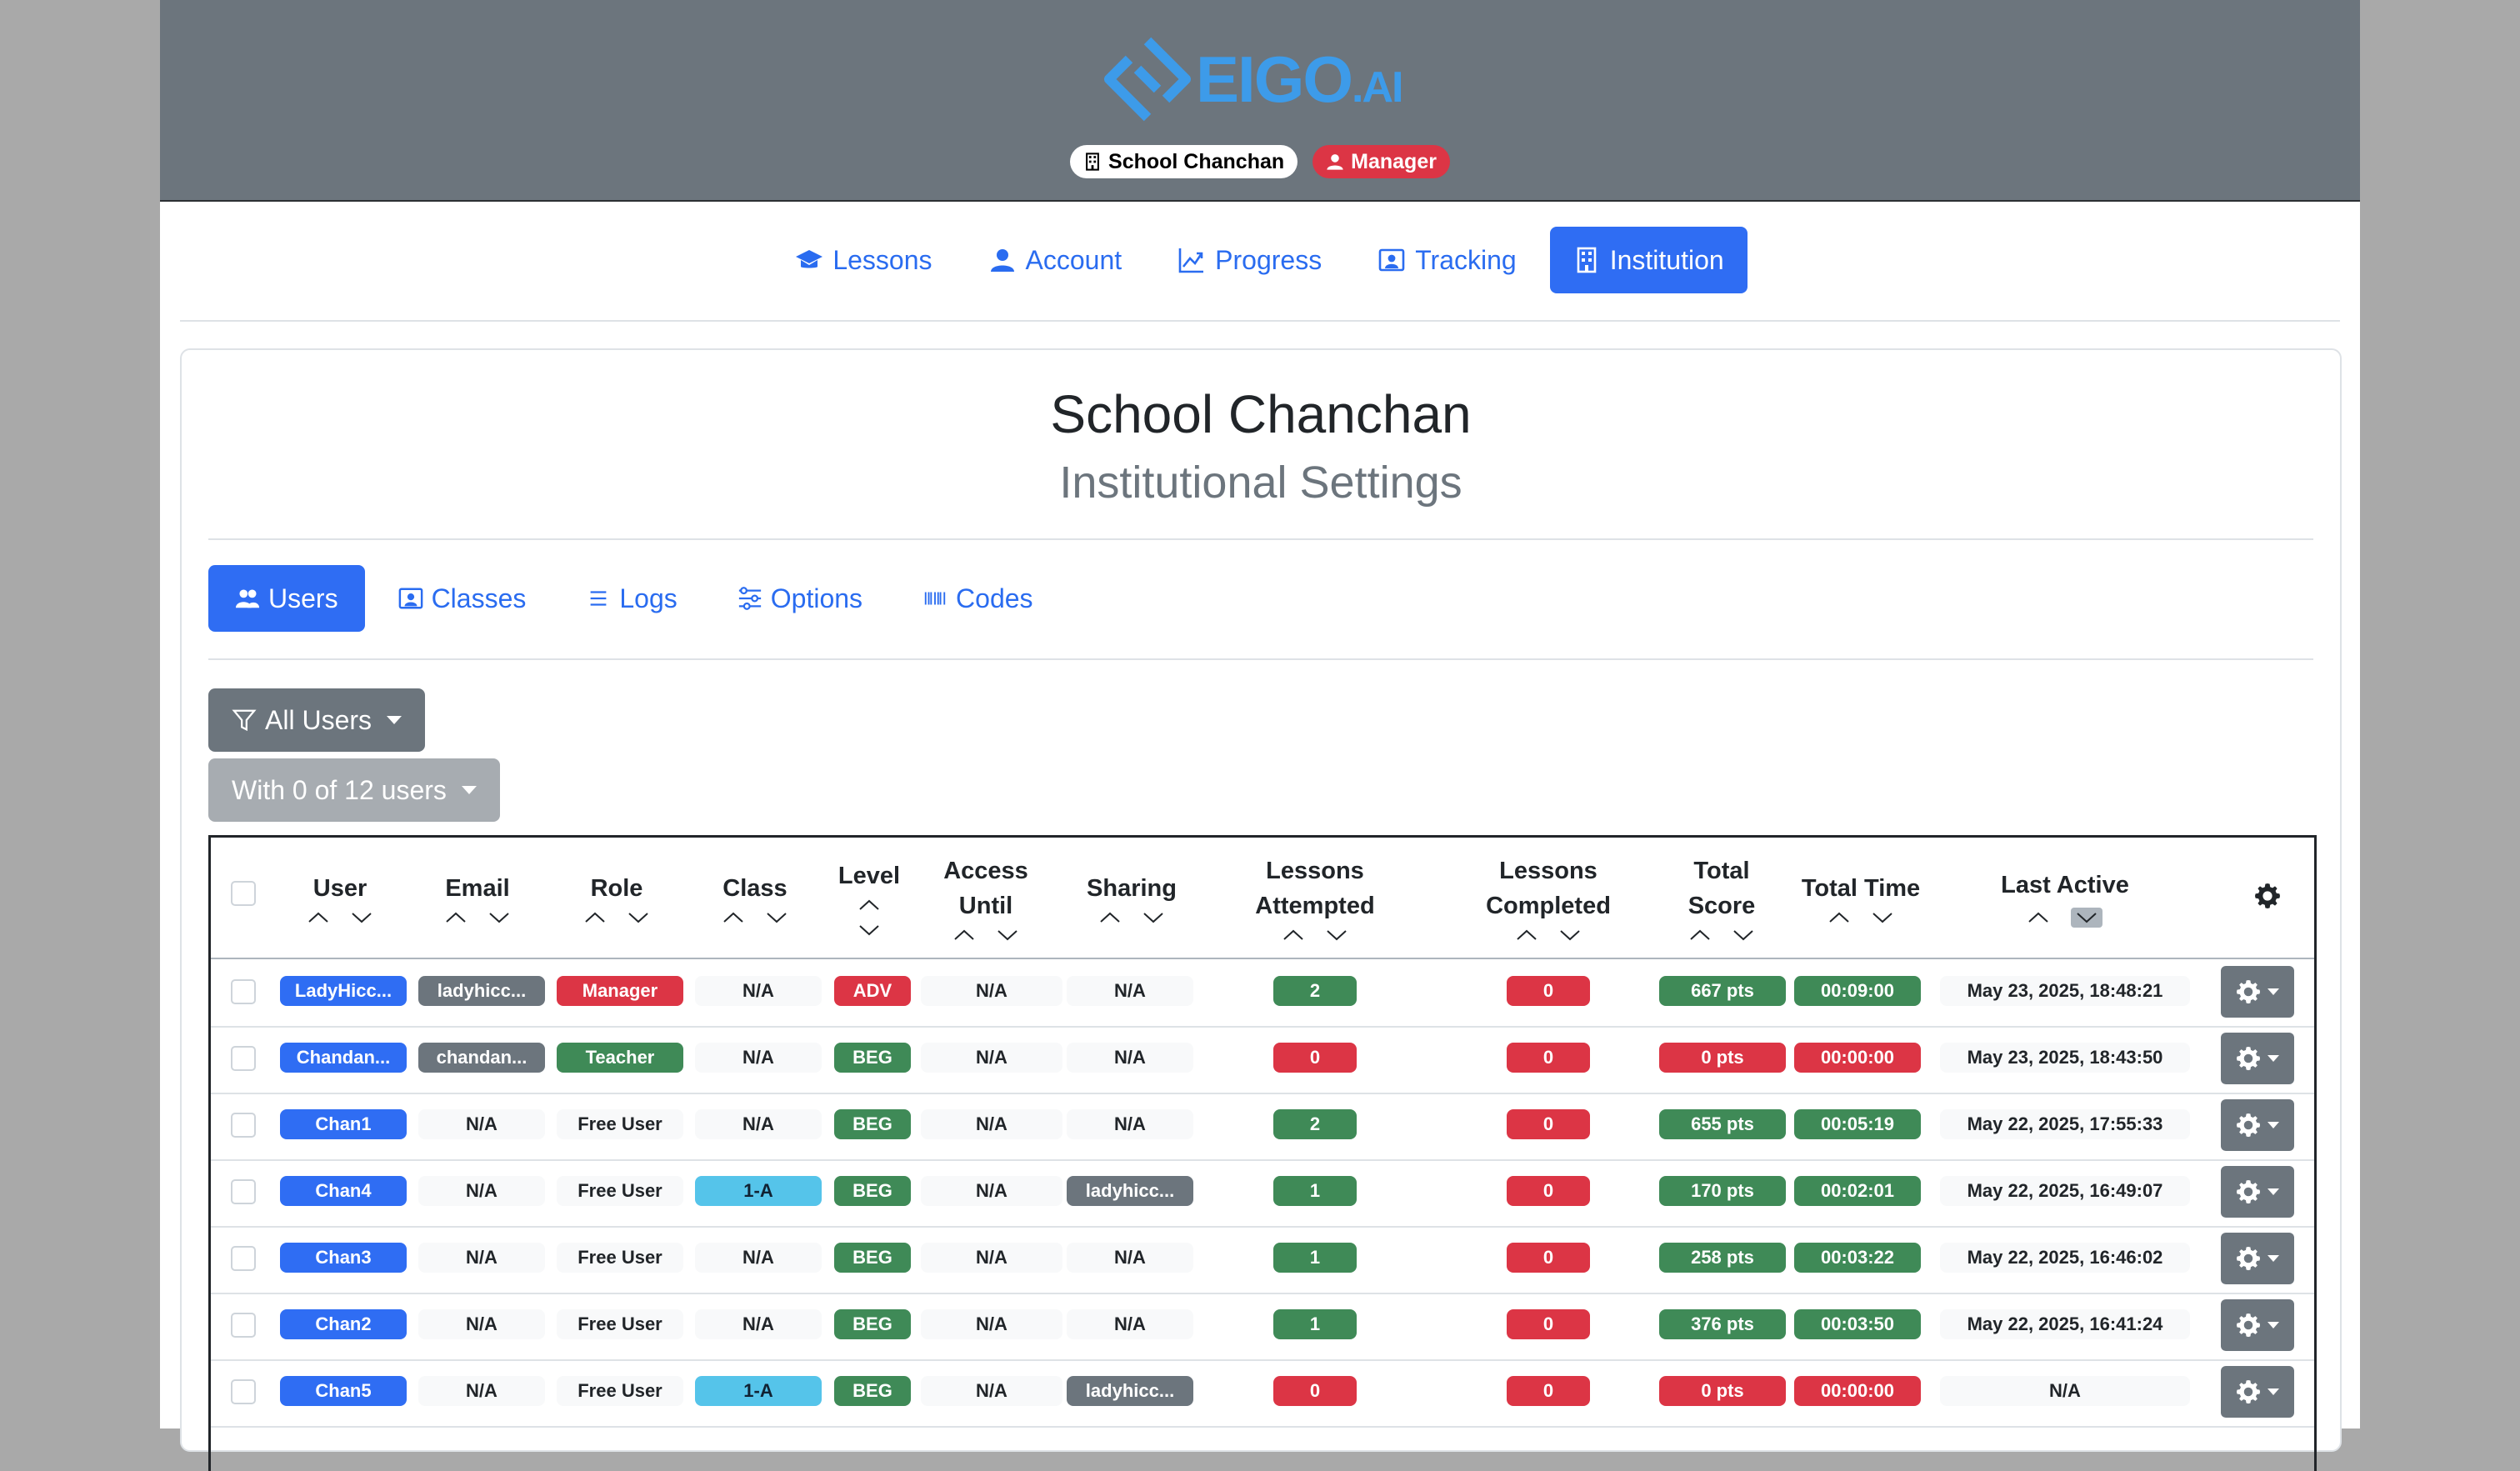 The image size is (2520, 1471). I want to click on nav-account: Account, so click(1056, 260).